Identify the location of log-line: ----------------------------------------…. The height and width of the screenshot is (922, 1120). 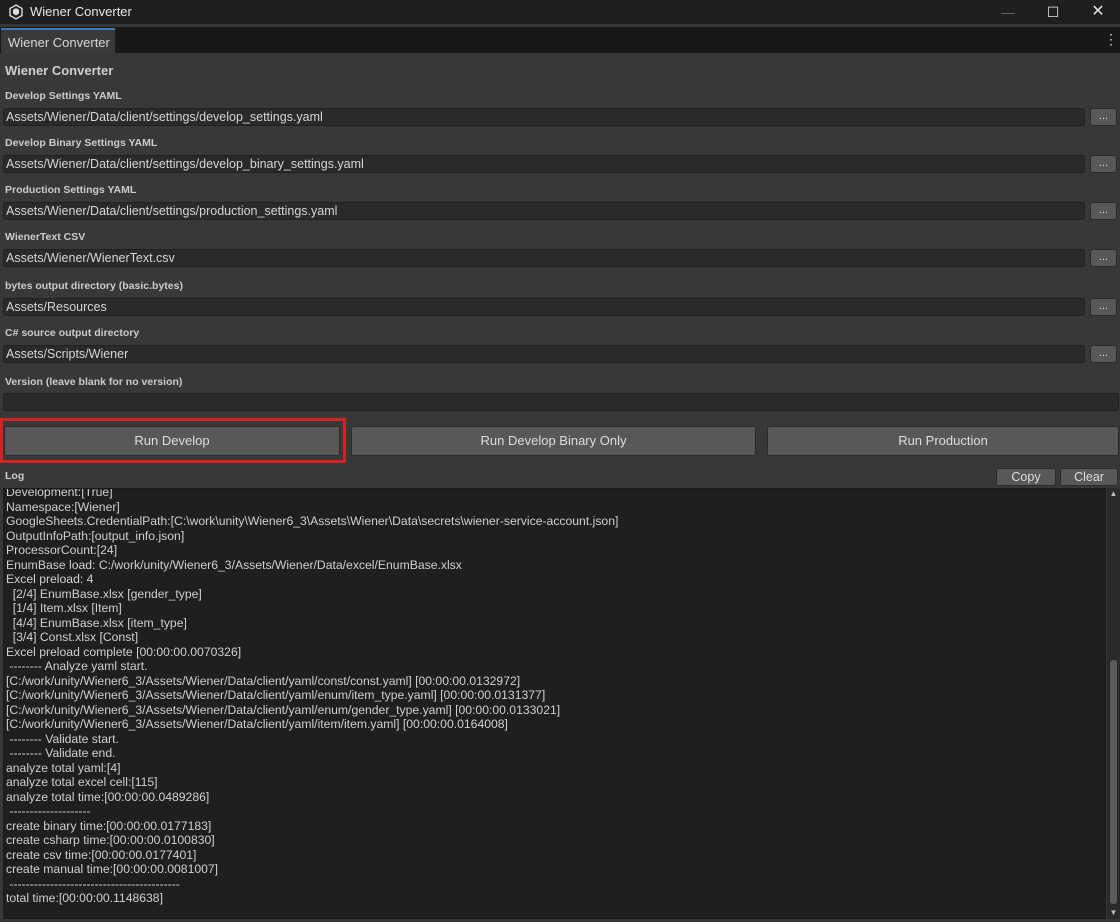
(93, 883).